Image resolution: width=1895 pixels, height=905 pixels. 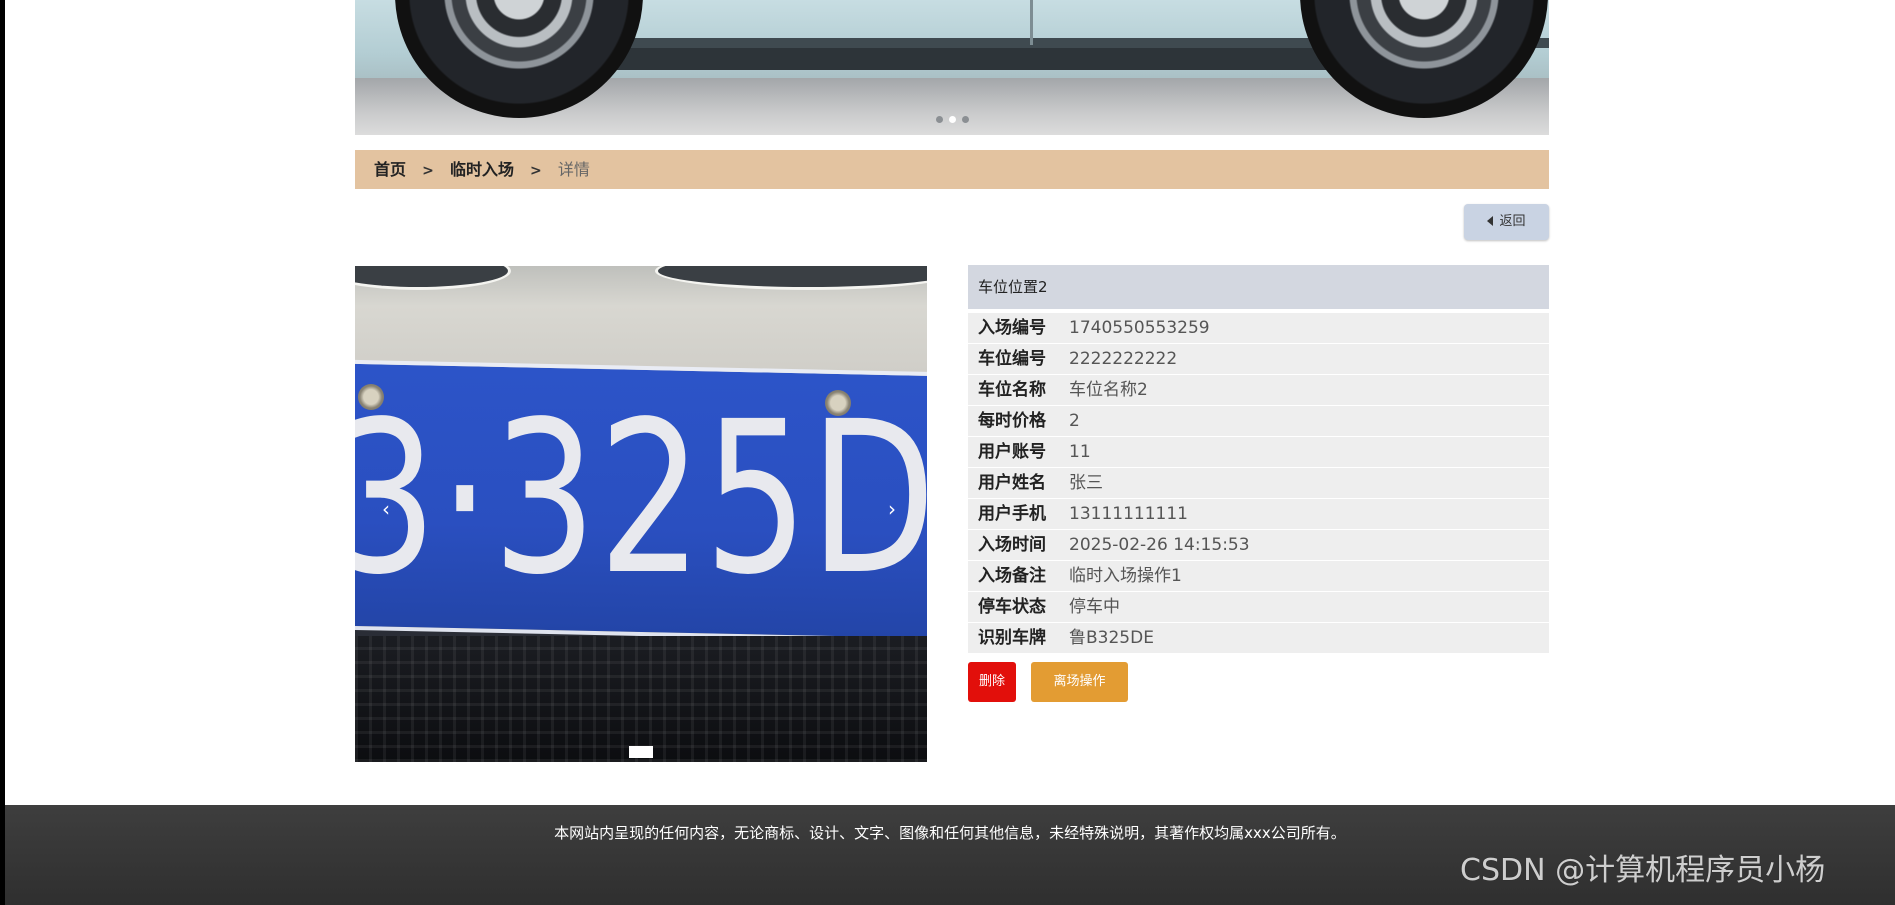 I want to click on field-label: 用户账号, so click(x=1012, y=452).